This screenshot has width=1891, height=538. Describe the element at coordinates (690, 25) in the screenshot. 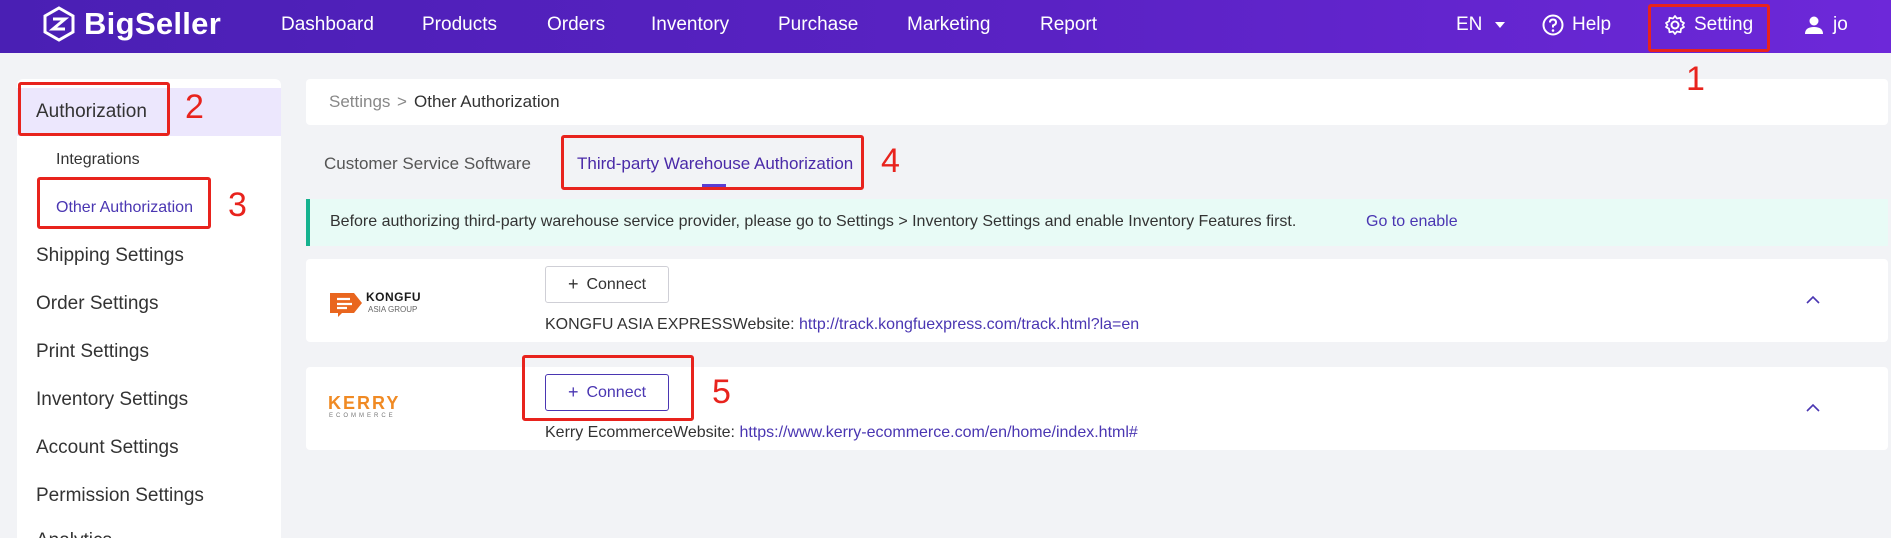

I see `nav-inventory: Inventory` at that location.